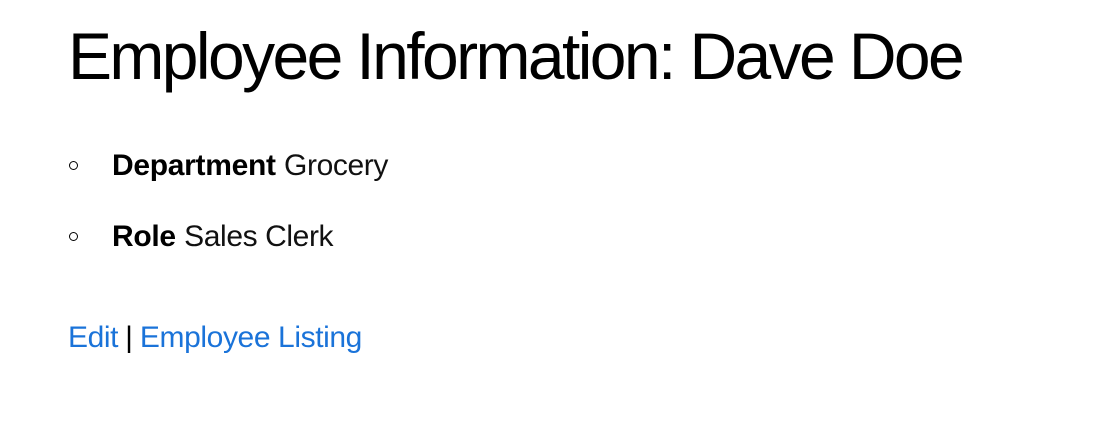 The width and height of the screenshot is (1094, 426). What do you see at coordinates (336, 165) in the screenshot?
I see `detail-value-department: Grocery` at bounding box center [336, 165].